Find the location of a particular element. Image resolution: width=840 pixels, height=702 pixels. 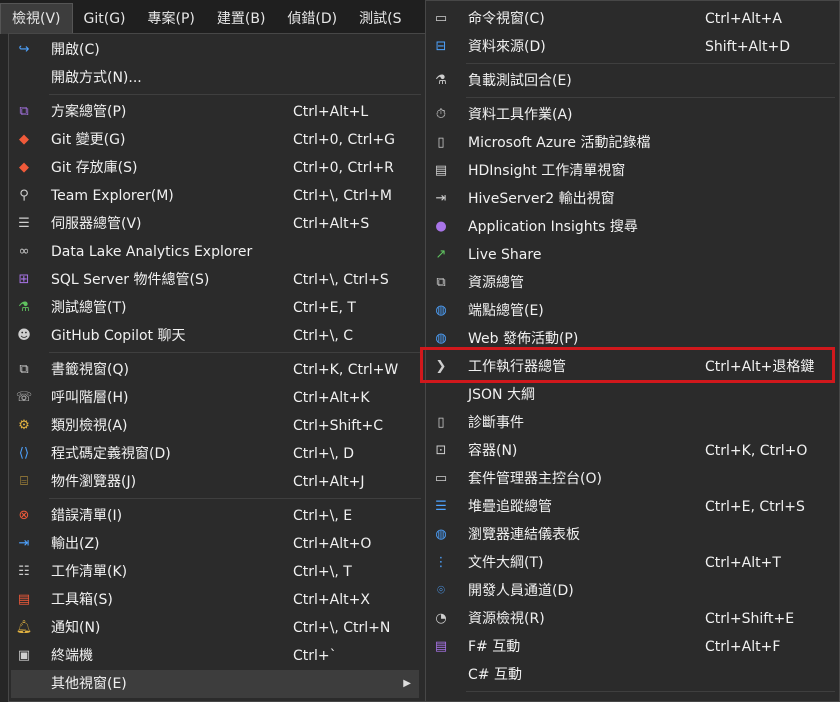

lightbulb-icon: ● is located at coordinates (441, 226).